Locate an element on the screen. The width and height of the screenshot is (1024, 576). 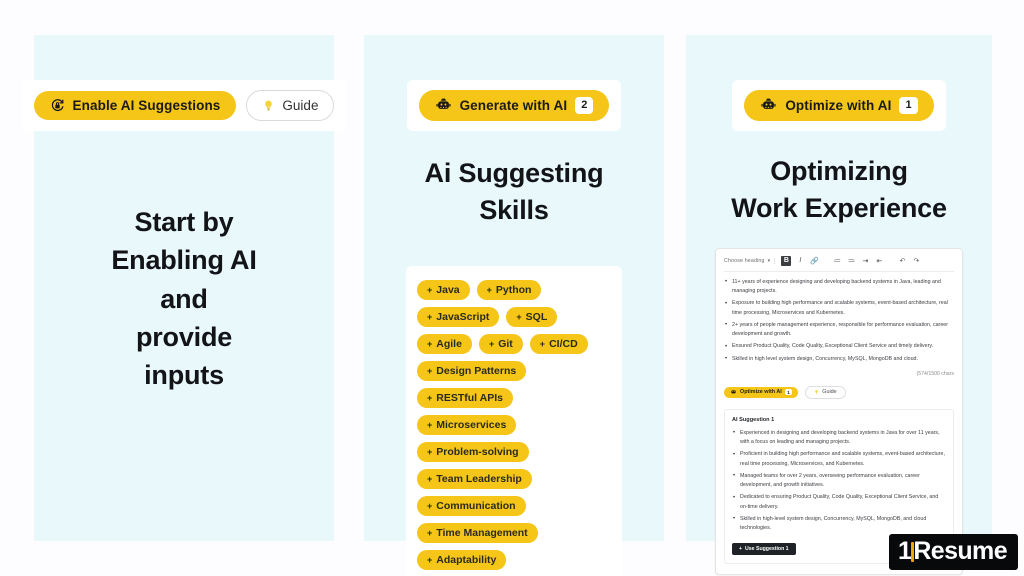
bold-icon: B is located at coordinates (786, 260).